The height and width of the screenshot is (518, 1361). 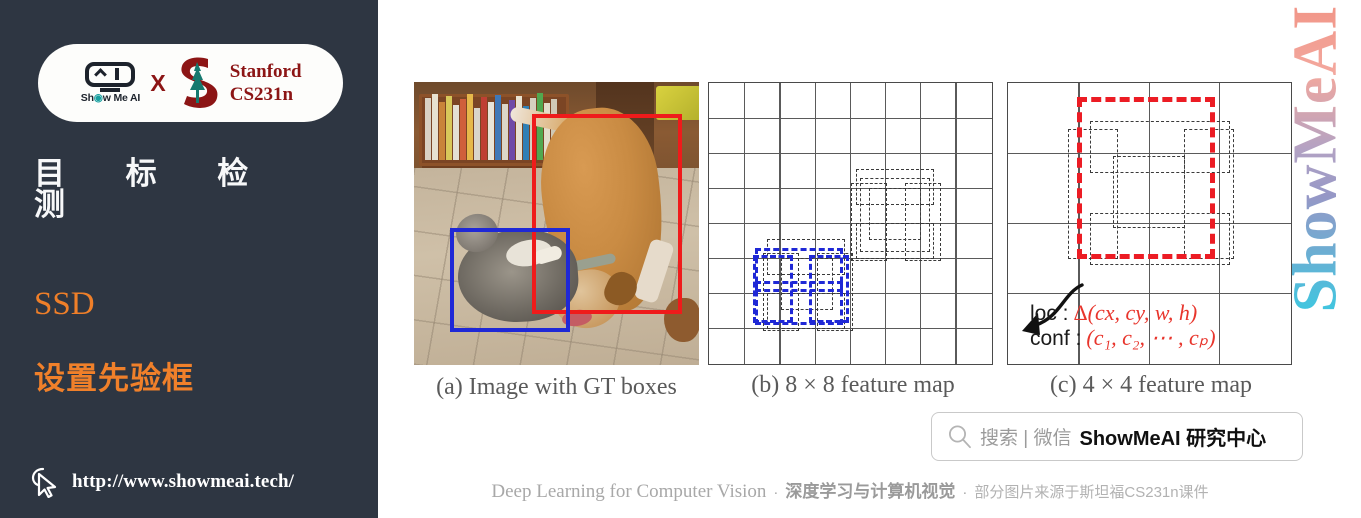 I want to click on footer-english: Deep Learning for Computer Vision, so click(x=629, y=491).